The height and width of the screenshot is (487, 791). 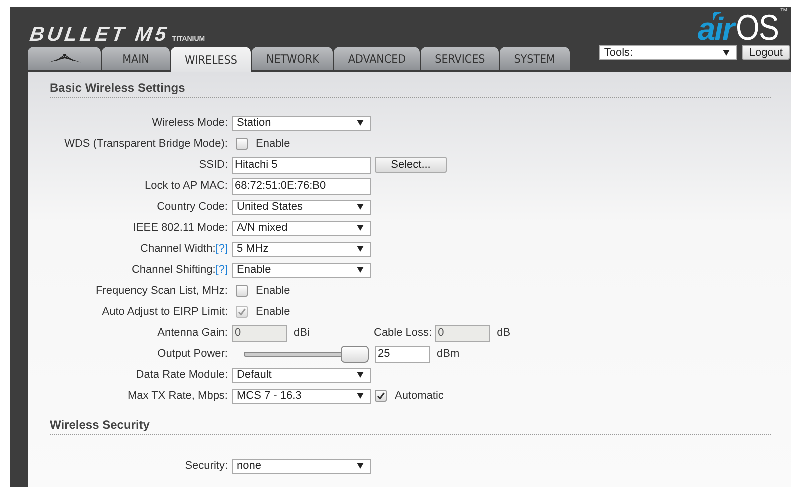 I want to click on product-logo: BULLET M5, so click(x=99, y=35).